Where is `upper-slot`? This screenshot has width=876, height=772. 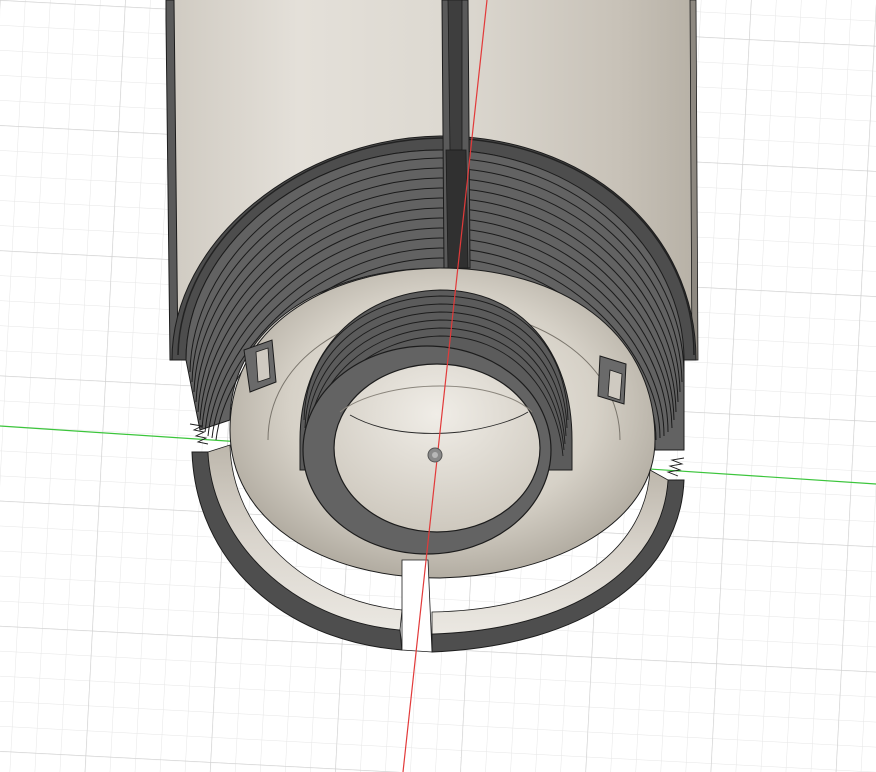 upper-slot is located at coordinates (456, 134).